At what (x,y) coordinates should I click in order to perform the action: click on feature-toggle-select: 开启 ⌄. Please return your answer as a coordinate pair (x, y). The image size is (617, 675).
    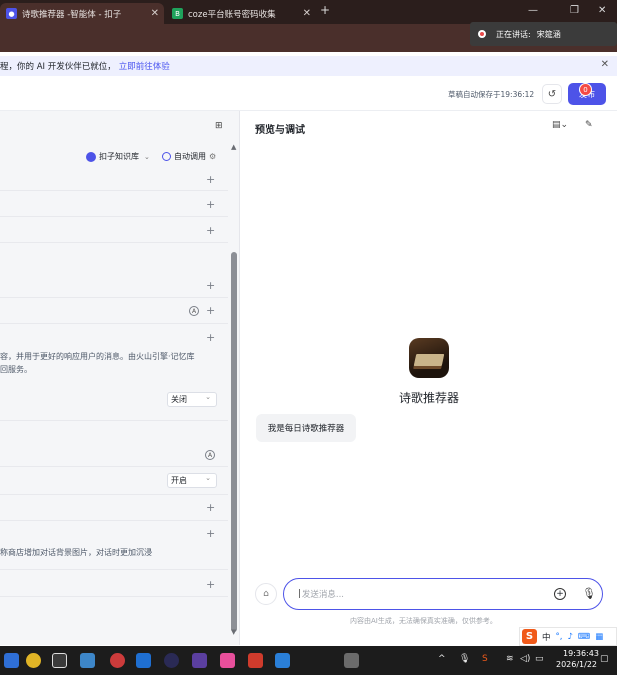
    Looking at the image, I should click on (192, 480).